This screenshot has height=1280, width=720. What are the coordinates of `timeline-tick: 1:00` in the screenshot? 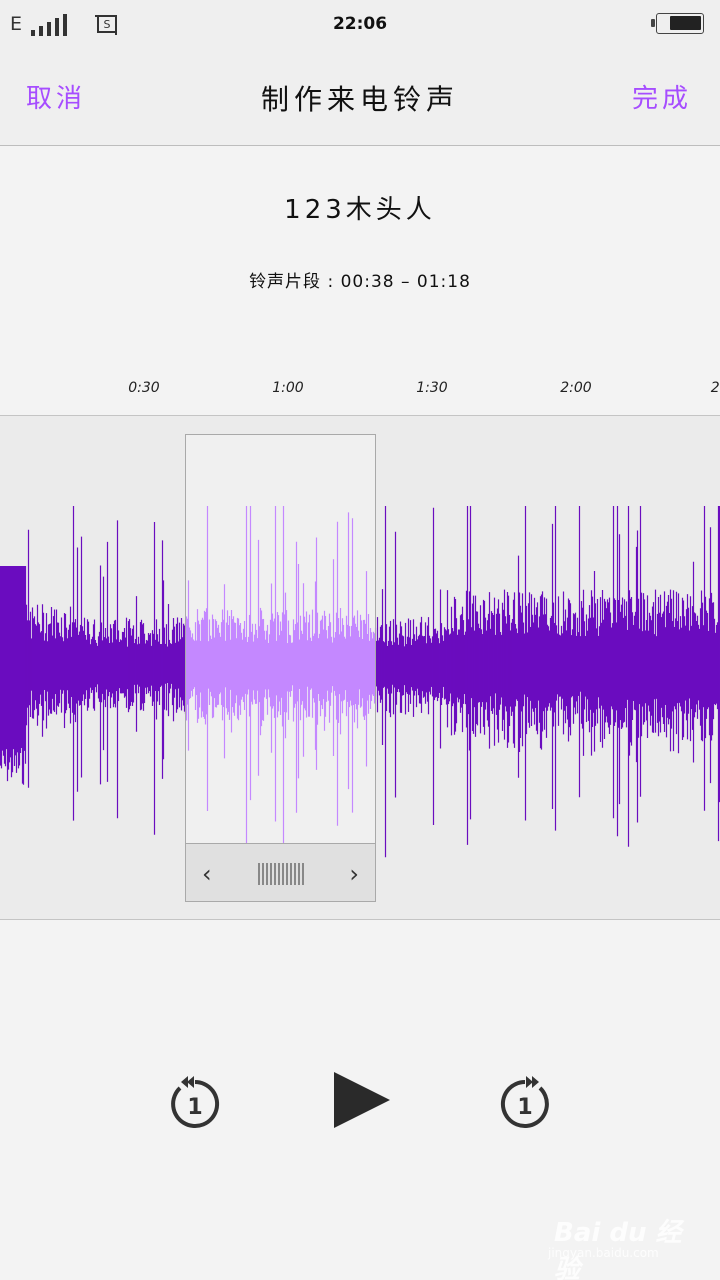 It's located at (288, 388).